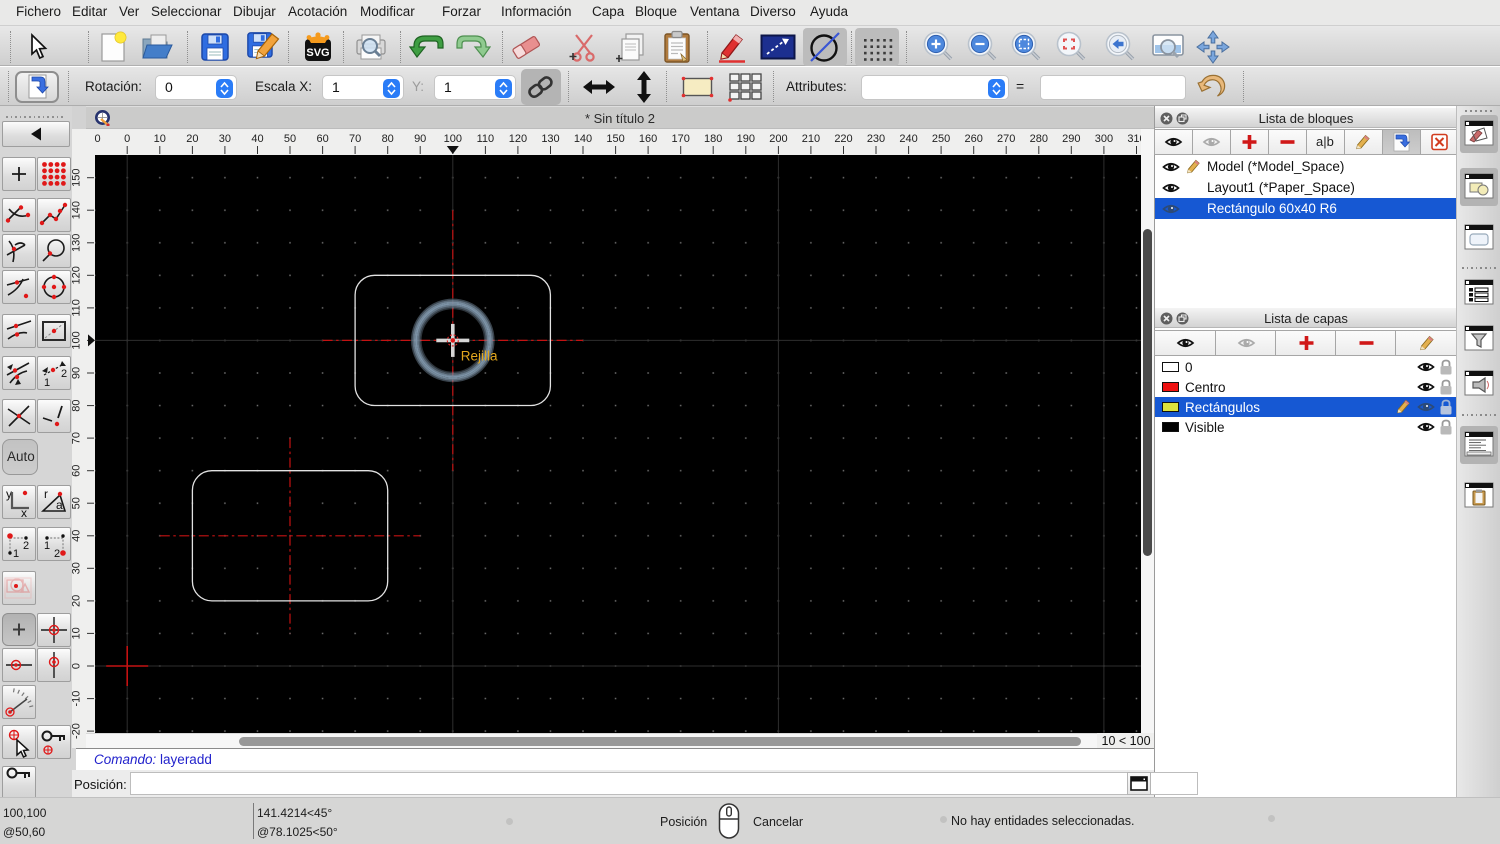  I want to click on svg-text: x, so click(24, 512).